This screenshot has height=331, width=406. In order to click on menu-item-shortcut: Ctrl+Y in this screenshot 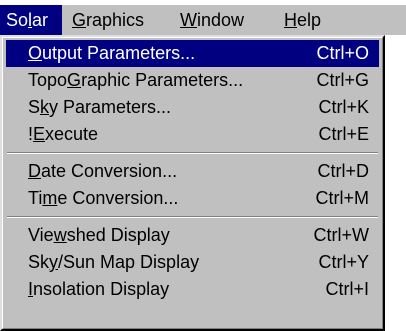, I will do `click(343, 262)`.